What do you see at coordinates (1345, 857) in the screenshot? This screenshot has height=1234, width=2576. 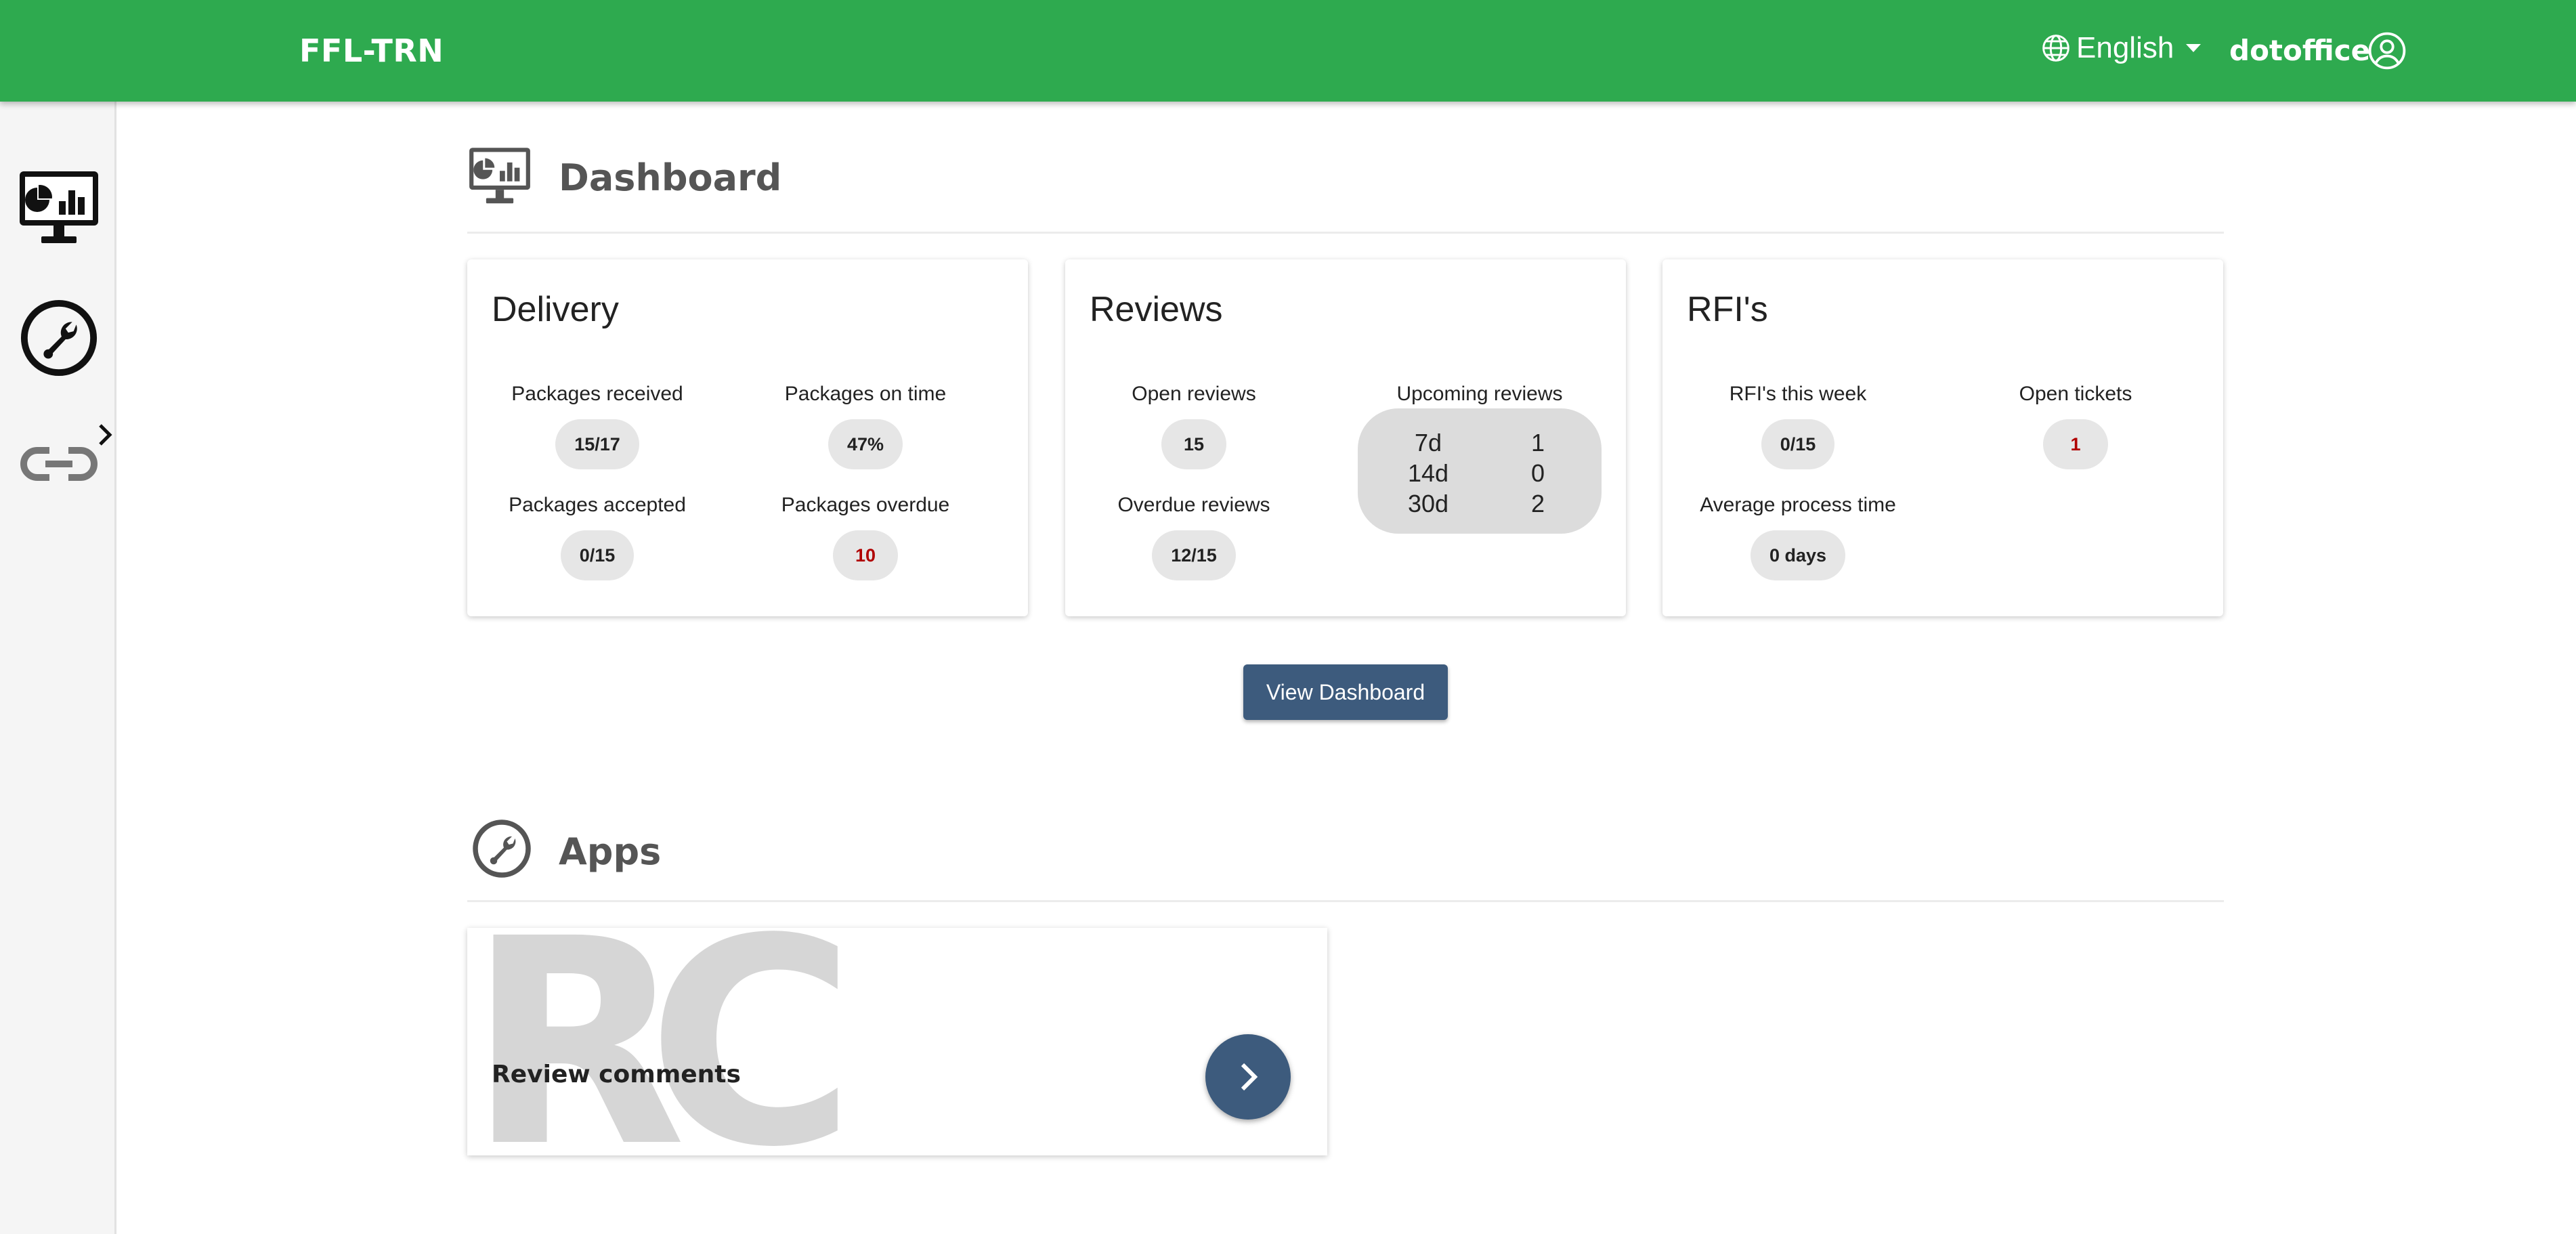 I see `apps-section-header: Apps` at bounding box center [1345, 857].